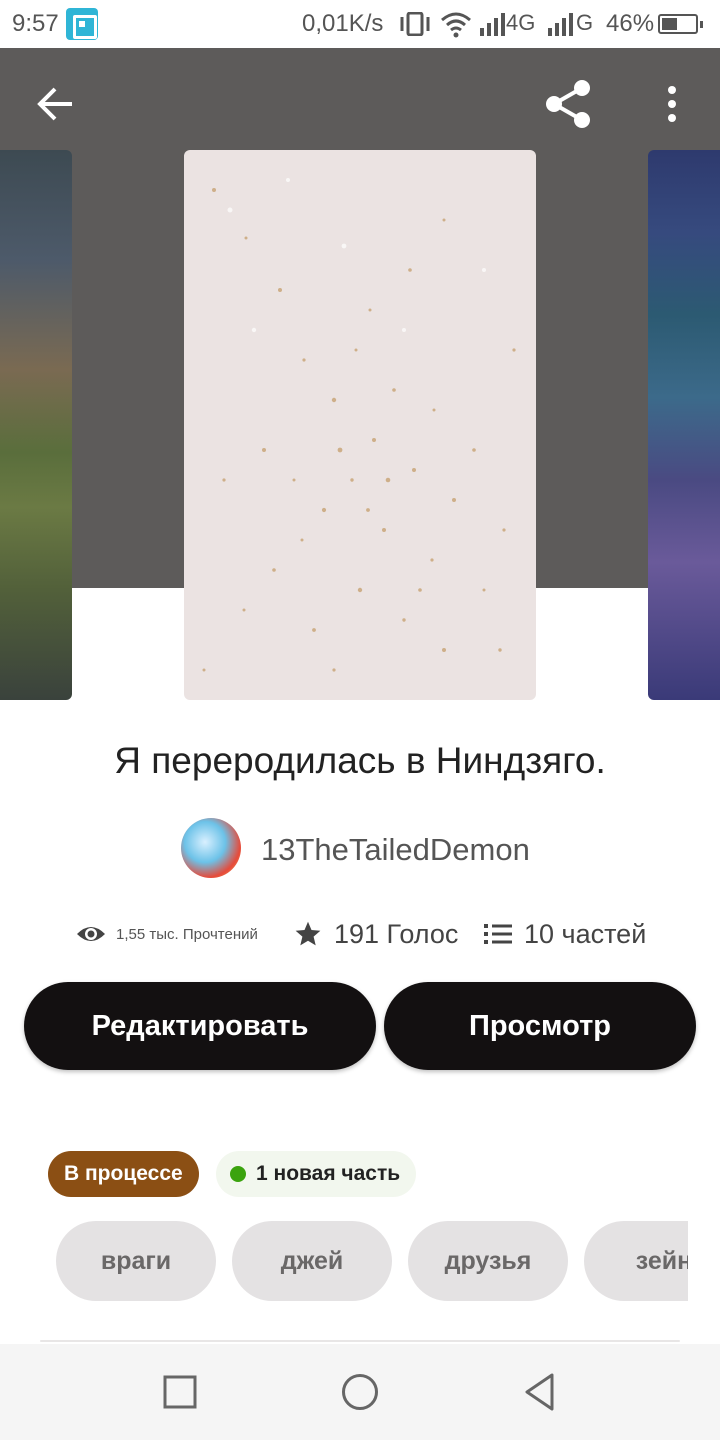 This screenshot has width=720, height=1440. I want to click on screenshot-app-icon, so click(82, 24).